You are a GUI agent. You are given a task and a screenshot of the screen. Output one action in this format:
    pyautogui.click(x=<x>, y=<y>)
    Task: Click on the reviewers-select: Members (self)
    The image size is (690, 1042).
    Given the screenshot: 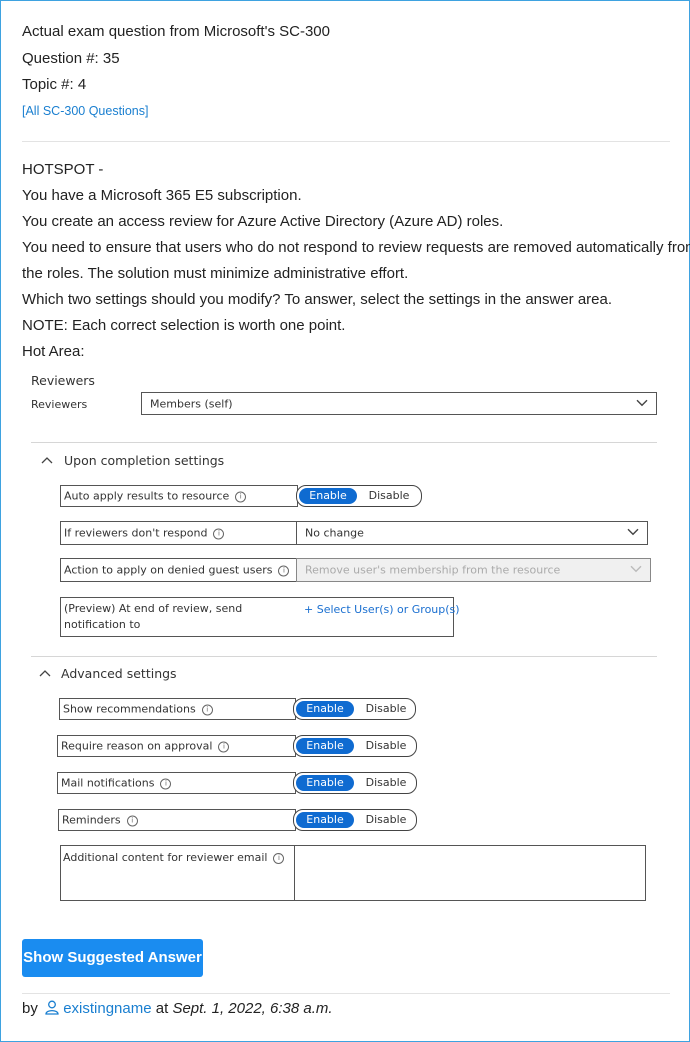 What is the action you would take?
    pyautogui.click(x=399, y=403)
    